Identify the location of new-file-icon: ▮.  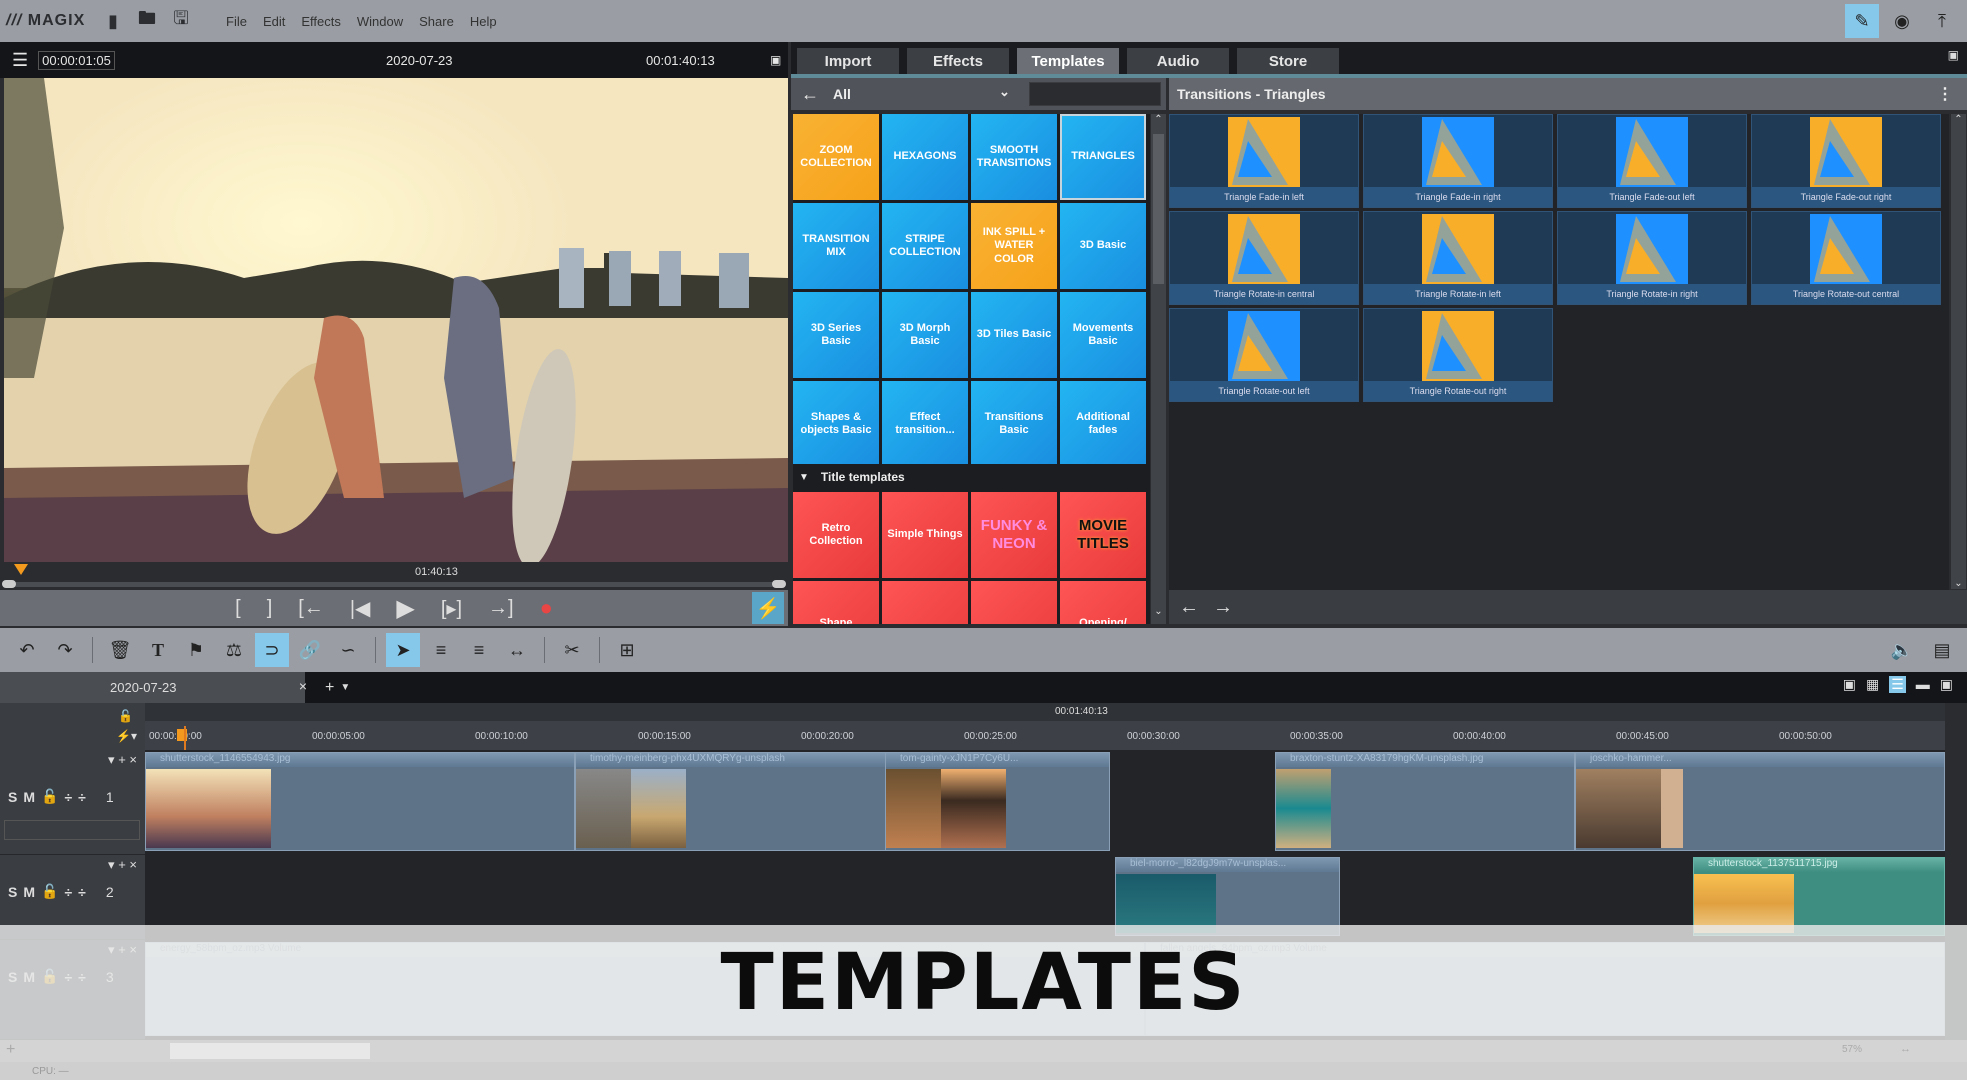
(113, 21).